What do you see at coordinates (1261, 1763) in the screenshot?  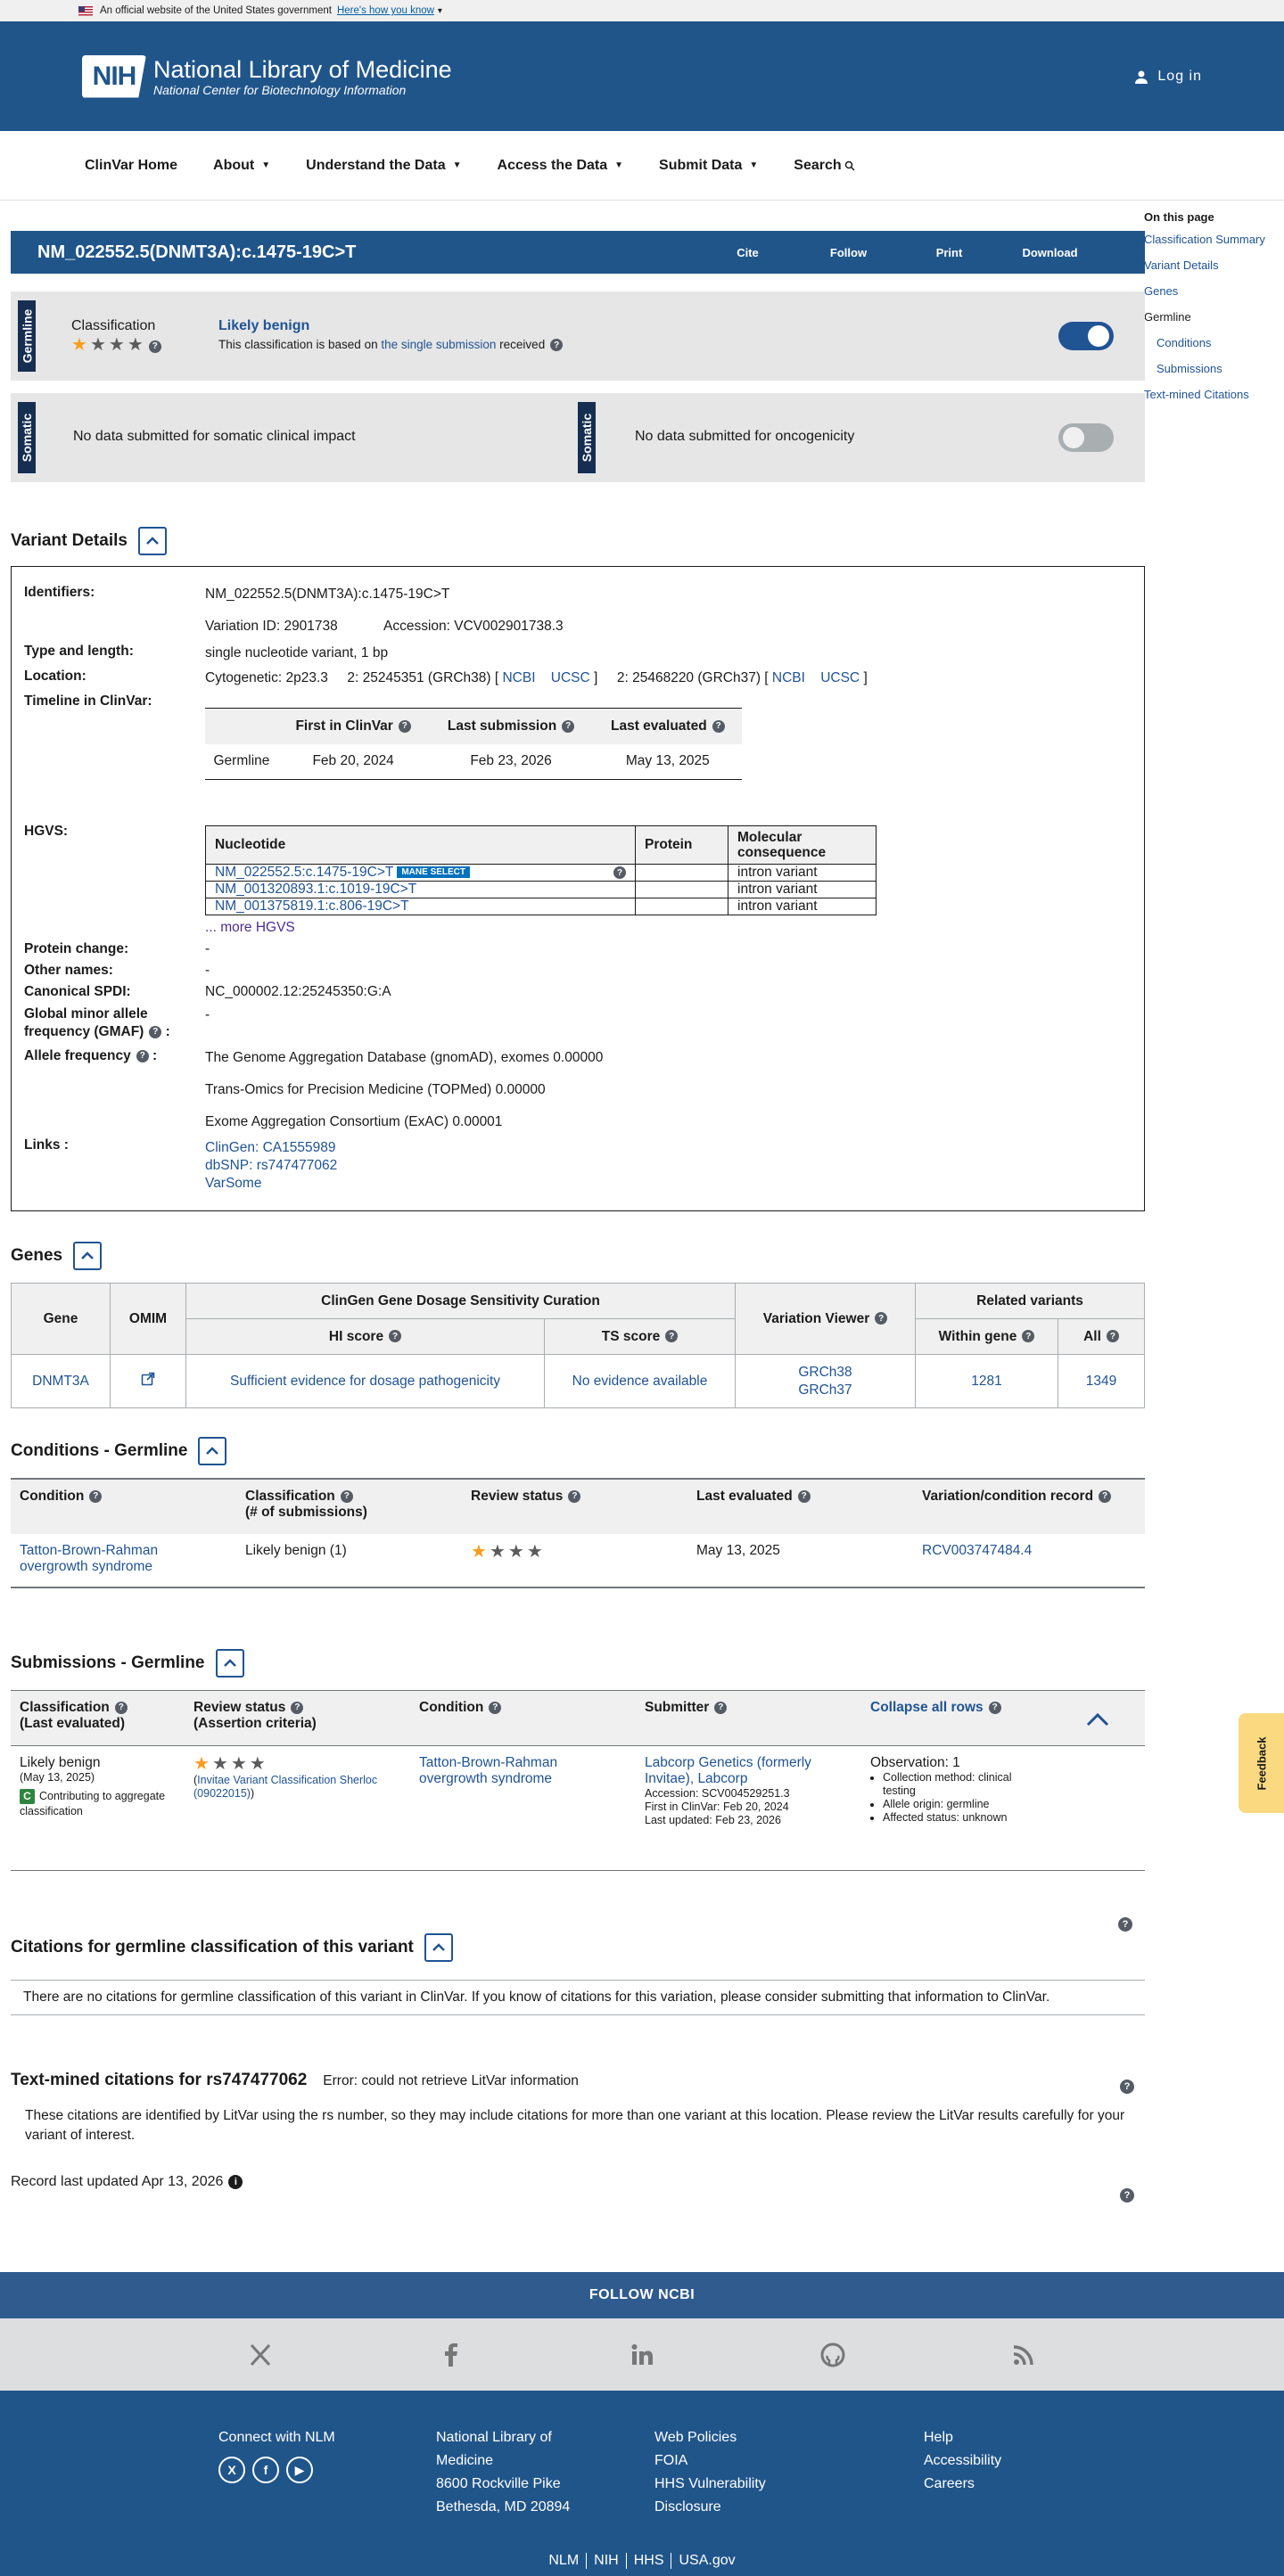 I see `feedback-button: Feedback` at bounding box center [1261, 1763].